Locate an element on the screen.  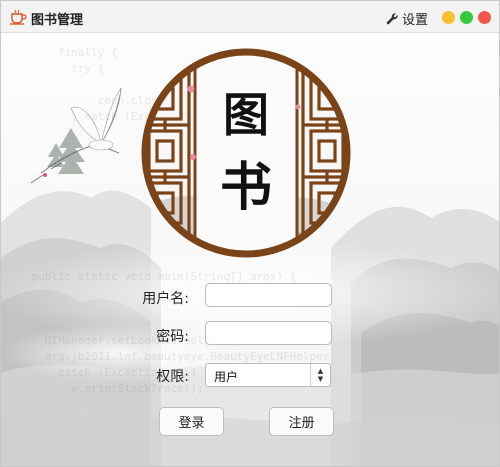
password-label: 密码: is located at coordinates (172, 337).